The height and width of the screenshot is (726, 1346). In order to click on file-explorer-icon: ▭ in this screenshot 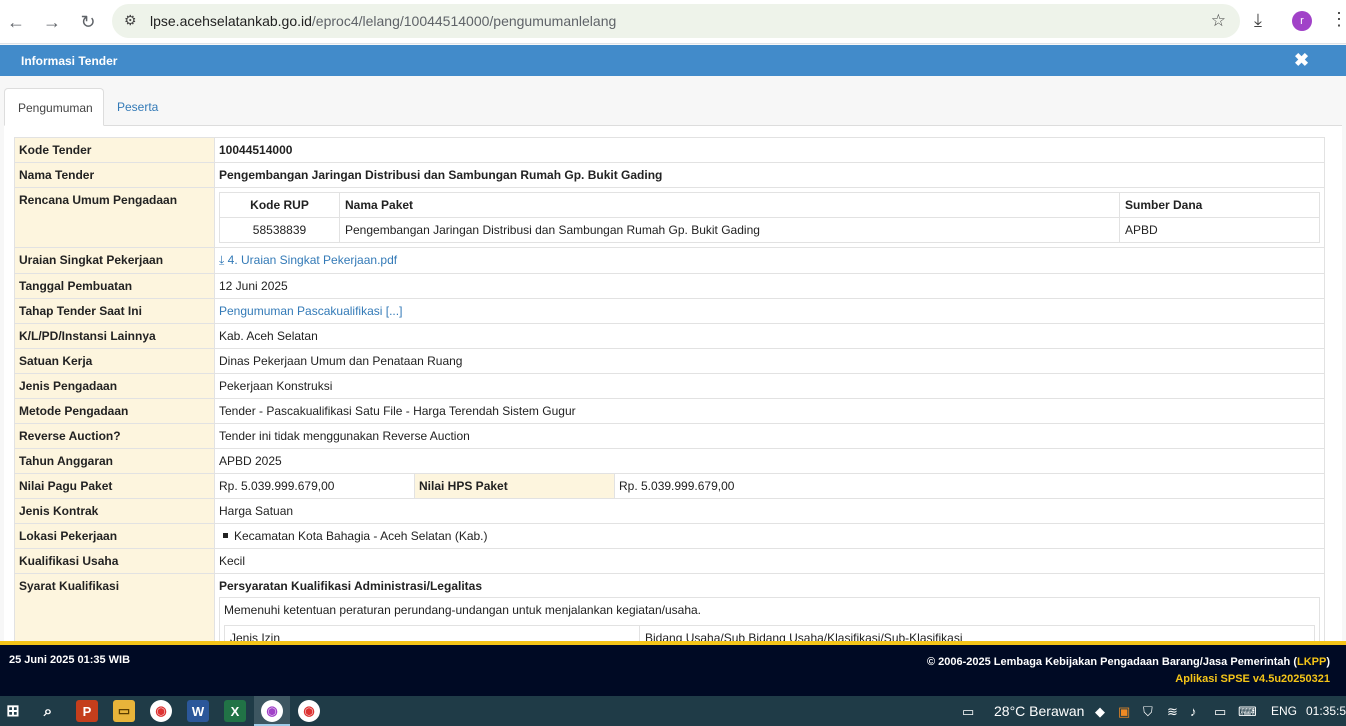, I will do `click(124, 711)`.